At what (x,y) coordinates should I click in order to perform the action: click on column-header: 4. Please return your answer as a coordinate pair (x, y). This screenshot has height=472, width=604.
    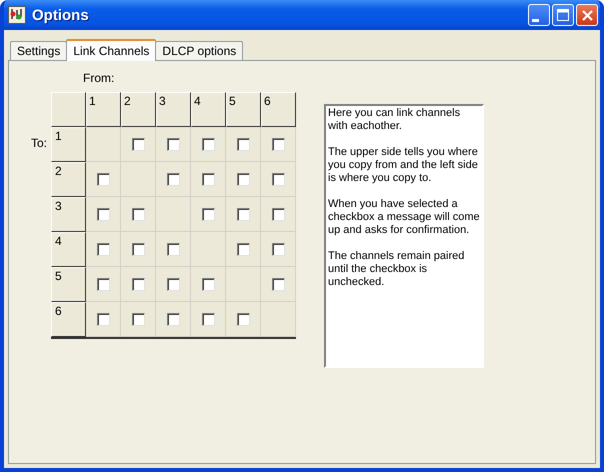
    Looking at the image, I should click on (208, 109).